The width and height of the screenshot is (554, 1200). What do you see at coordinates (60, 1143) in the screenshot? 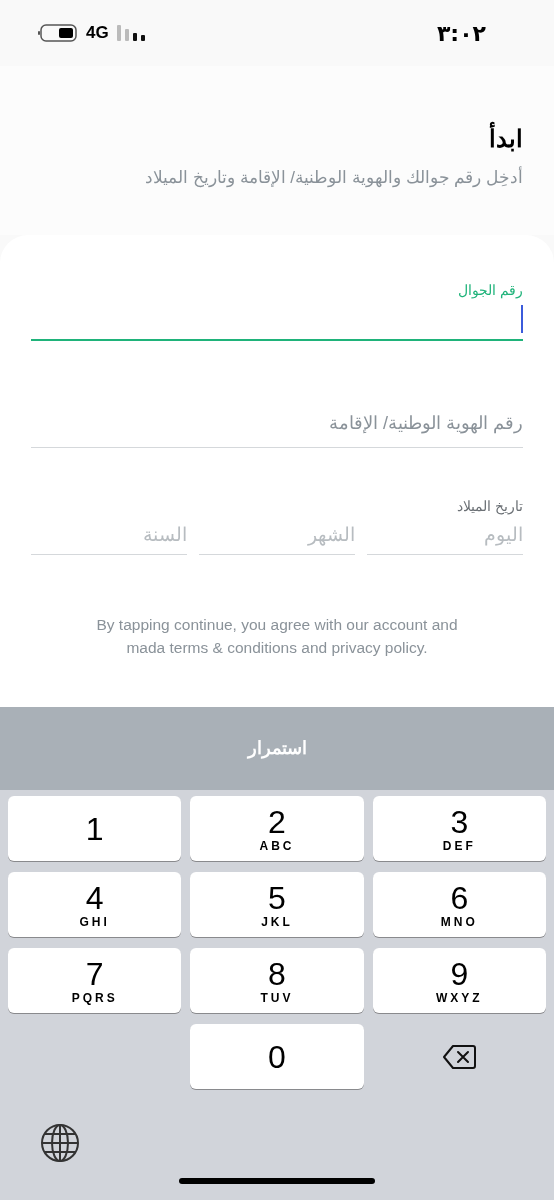
I see `globe-icon` at bounding box center [60, 1143].